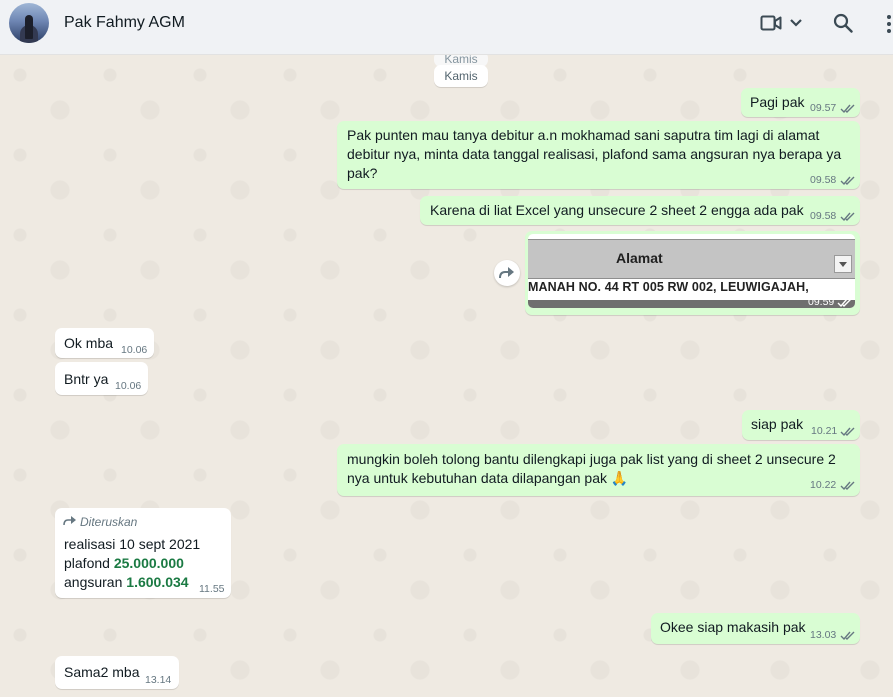  Describe the element at coordinates (212, 589) in the screenshot. I see `message-time: 11.55` at that location.